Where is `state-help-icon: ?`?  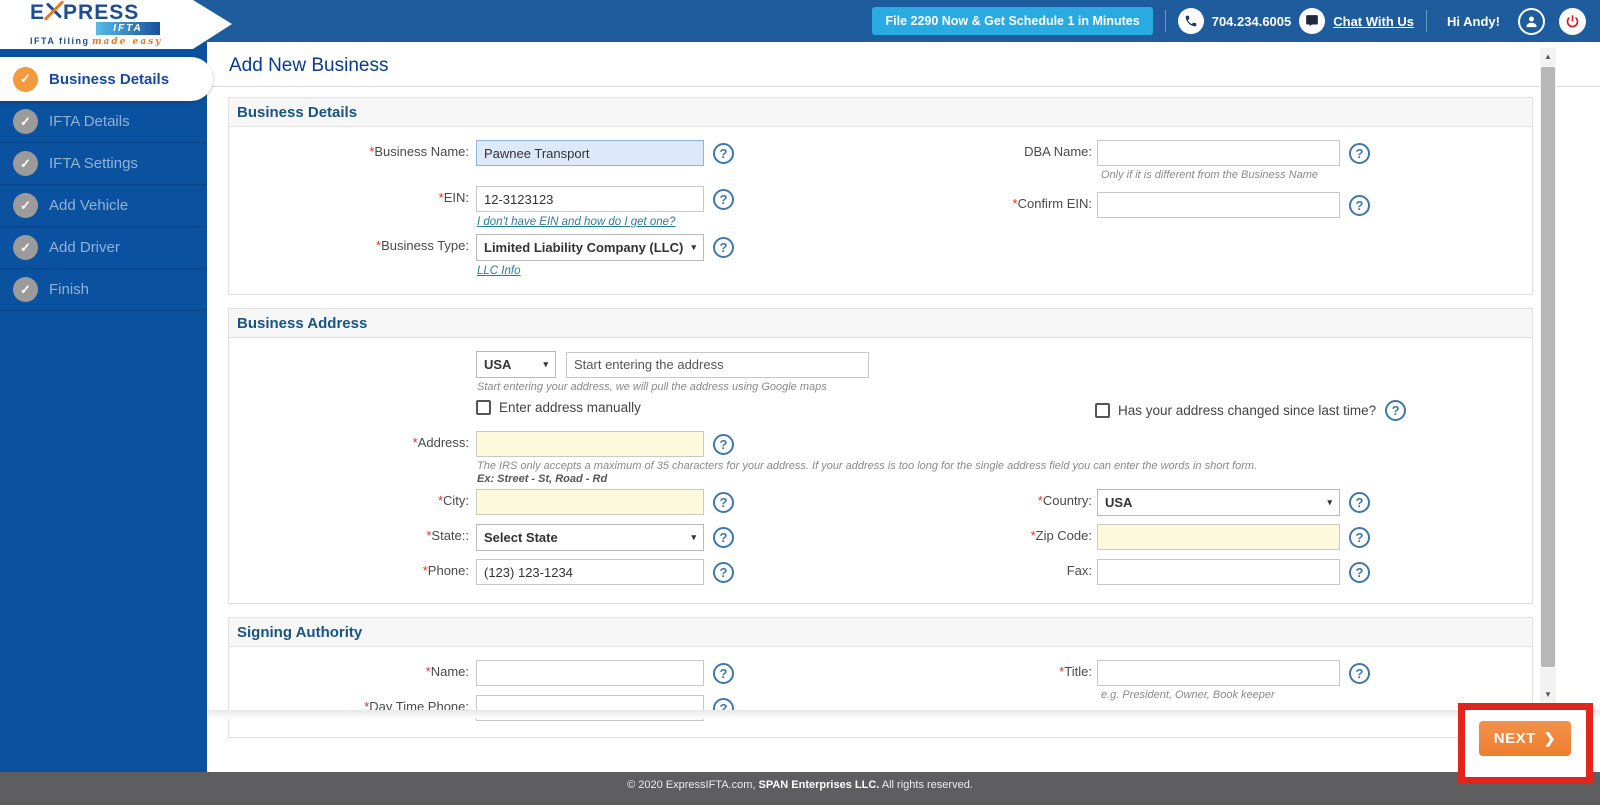
state-help-icon: ? is located at coordinates (723, 537).